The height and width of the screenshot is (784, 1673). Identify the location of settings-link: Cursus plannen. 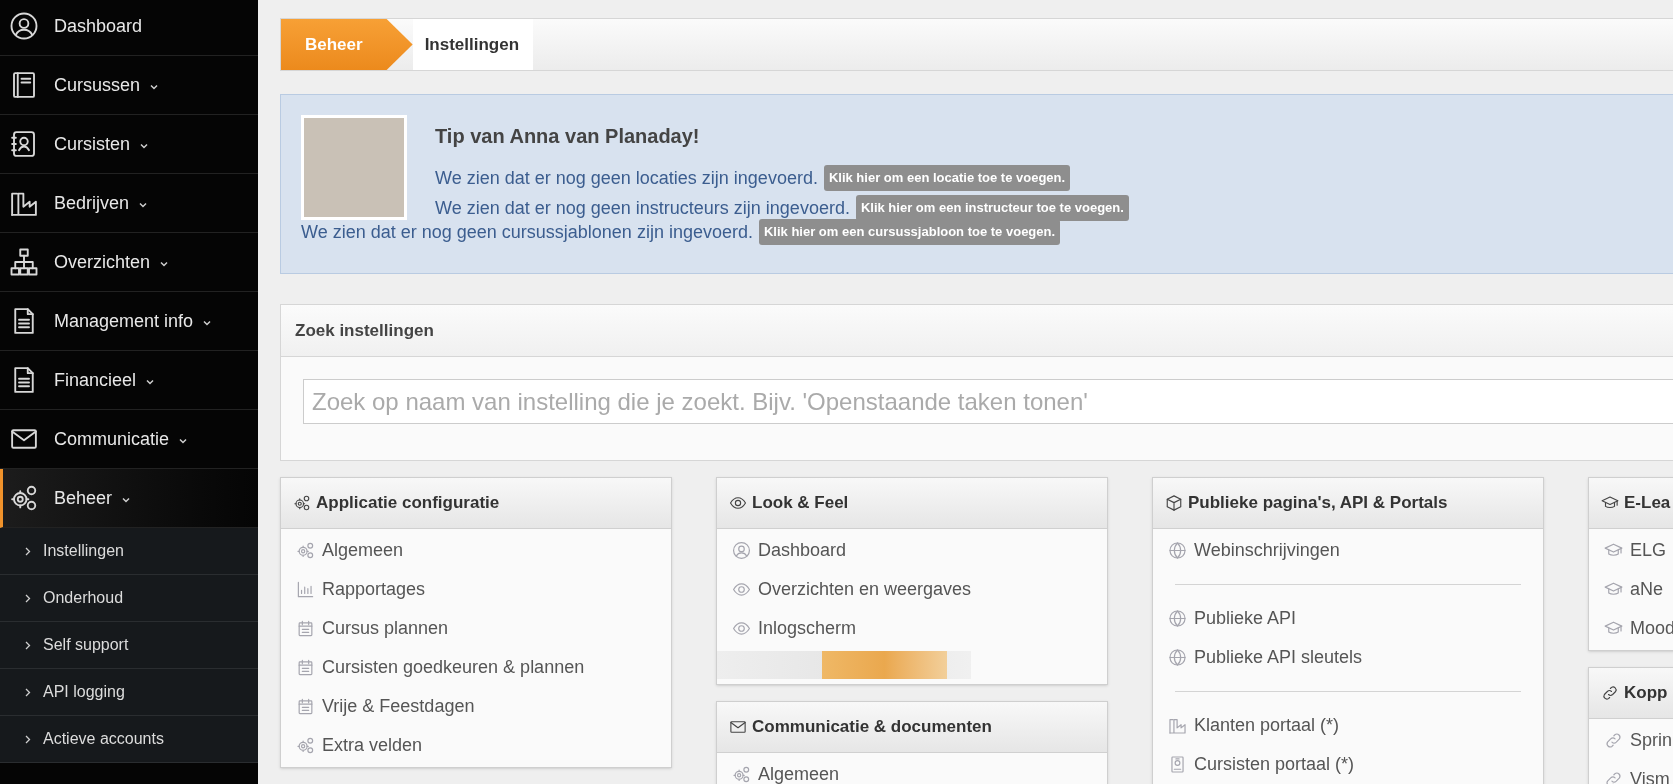
(476, 628).